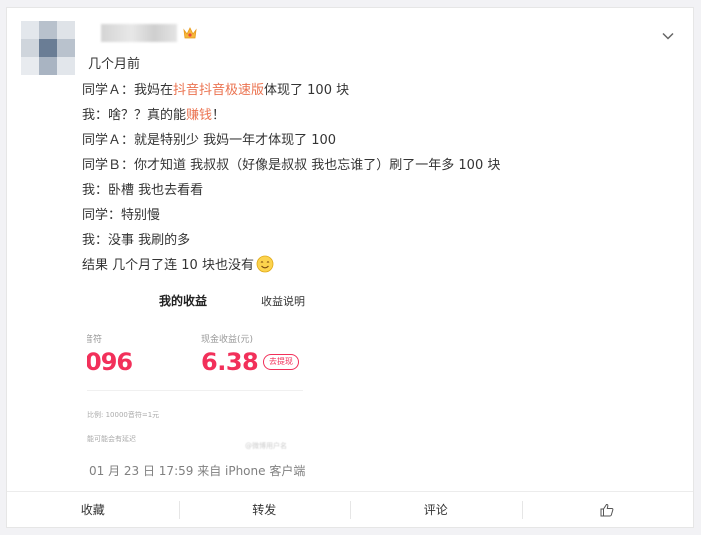  I want to click on post-line: 同学：特别慢, so click(382, 215).